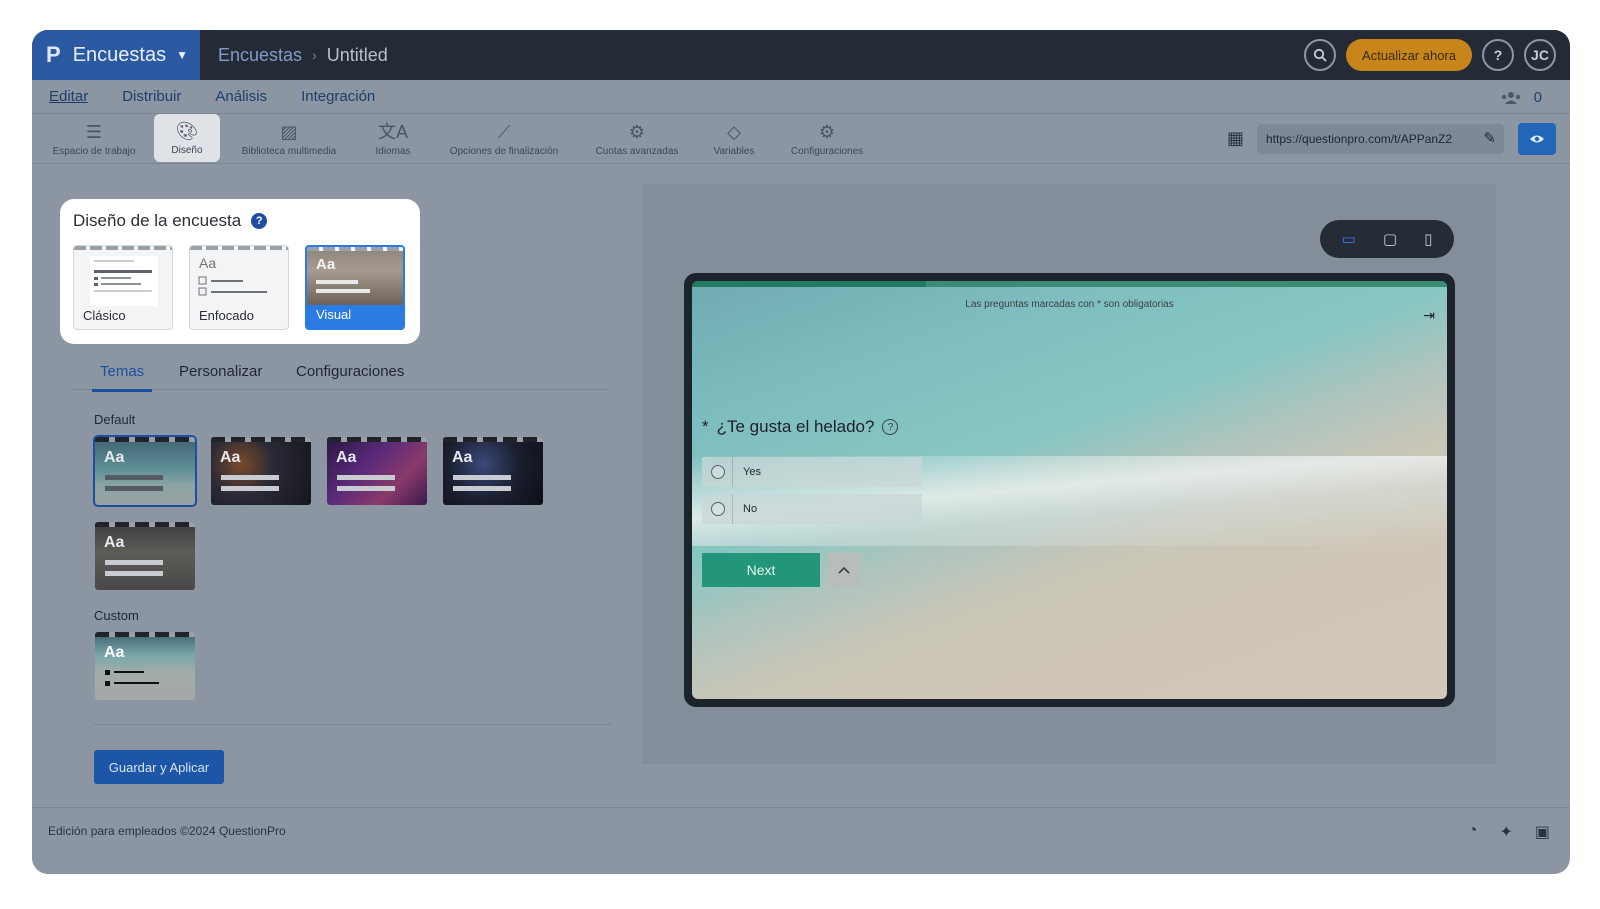 Image resolution: width=1600 pixels, height=909 pixels. I want to click on menu-editar: Editar, so click(68, 96).